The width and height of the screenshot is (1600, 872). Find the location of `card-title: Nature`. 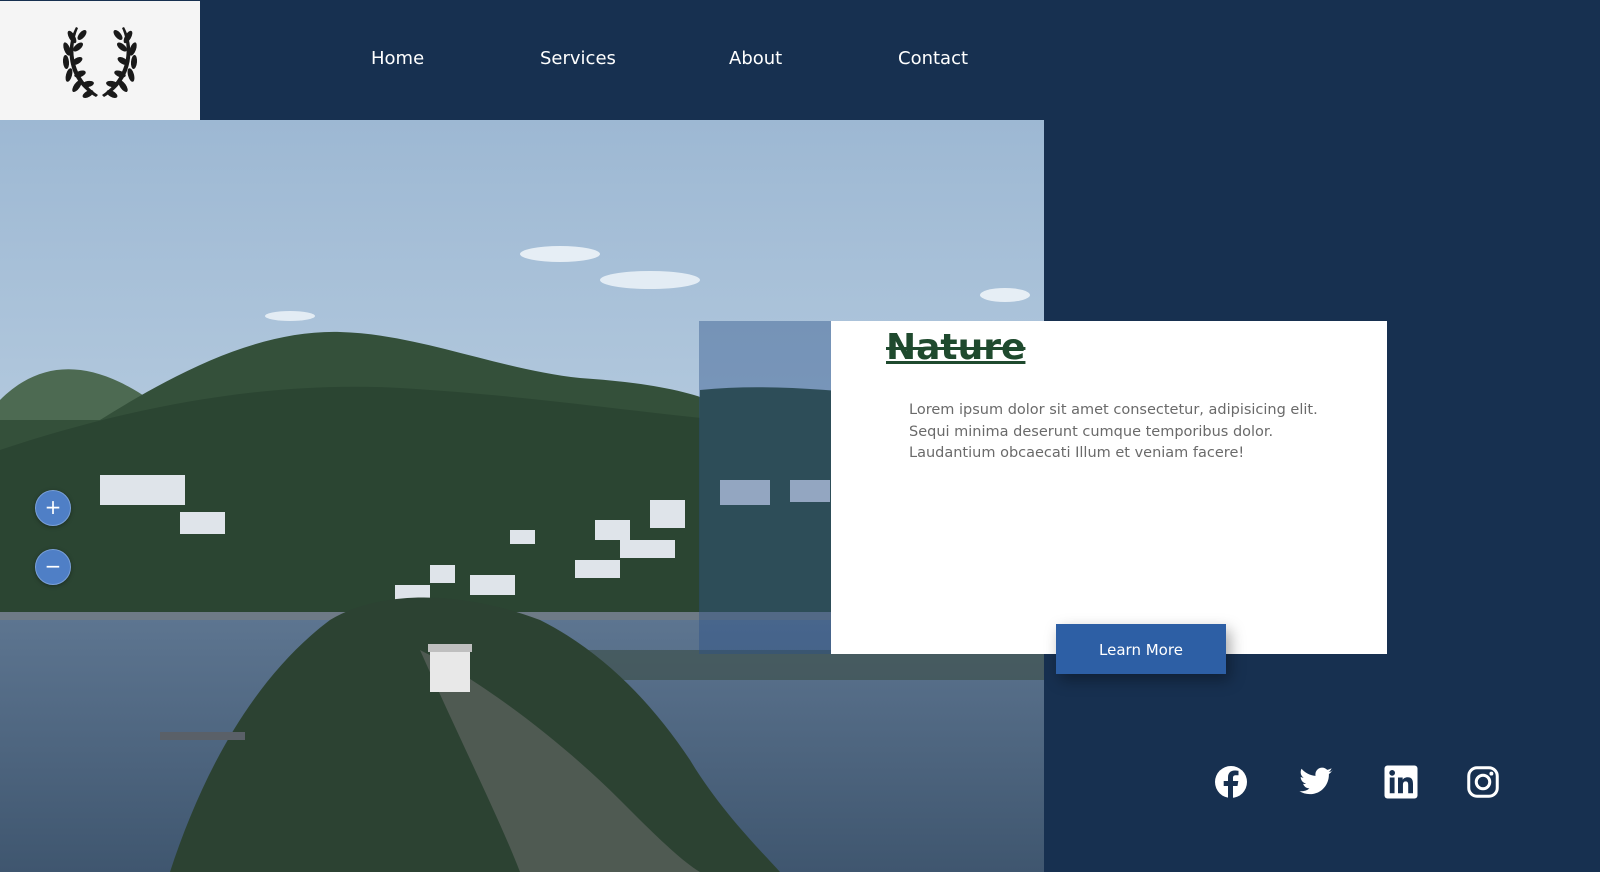

card-title: Nature is located at coordinates (956, 347).